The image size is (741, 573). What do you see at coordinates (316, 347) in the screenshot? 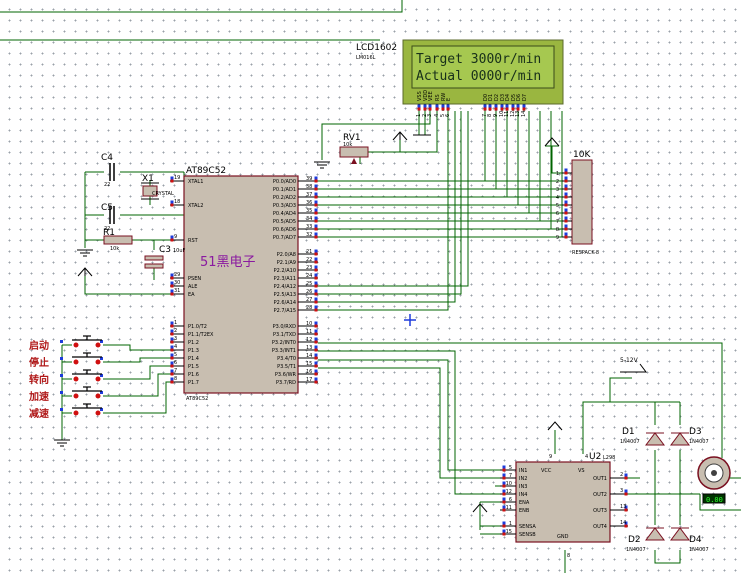
I see `mcu-pin-13-state` at bounding box center [316, 347].